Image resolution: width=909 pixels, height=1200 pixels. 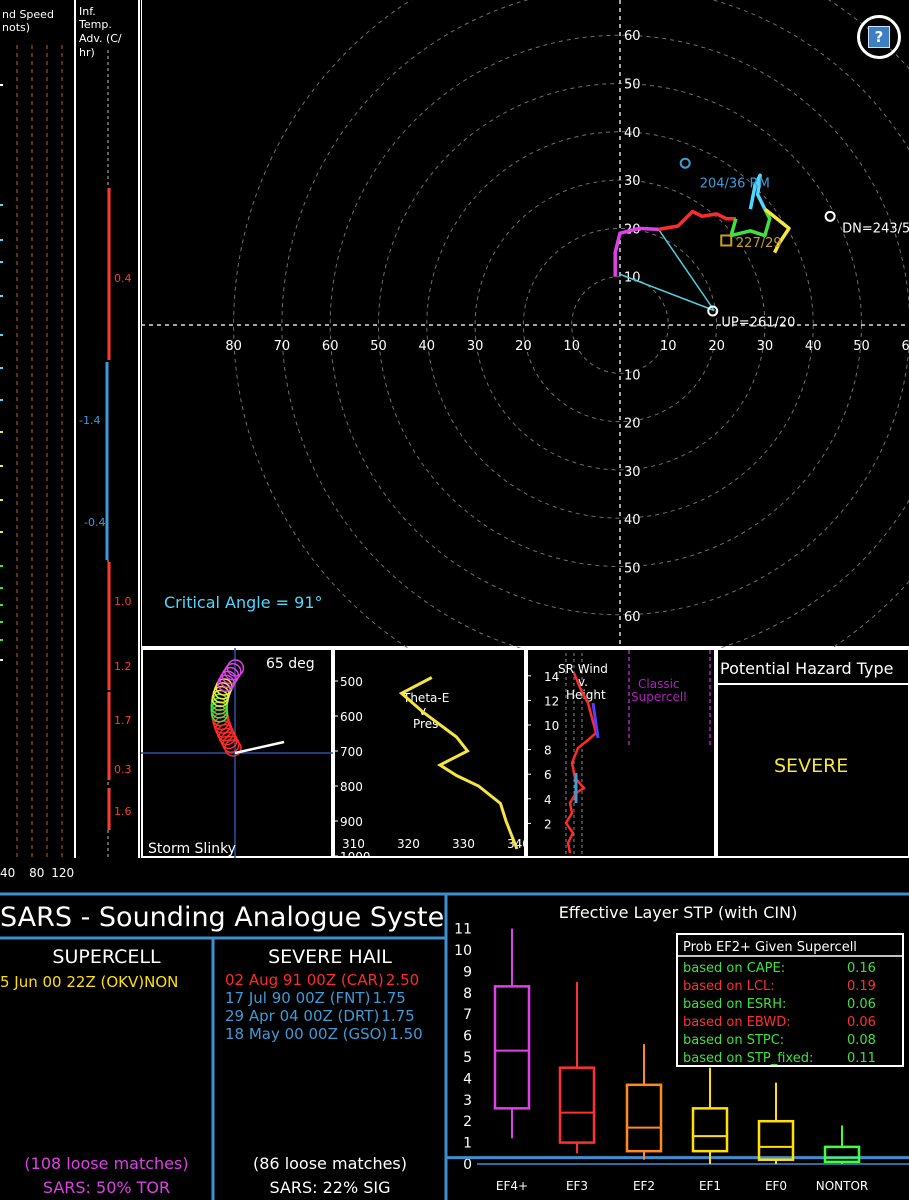 I want to click on prob-row-label: based on CAPE:, so click(x=734, y=968).